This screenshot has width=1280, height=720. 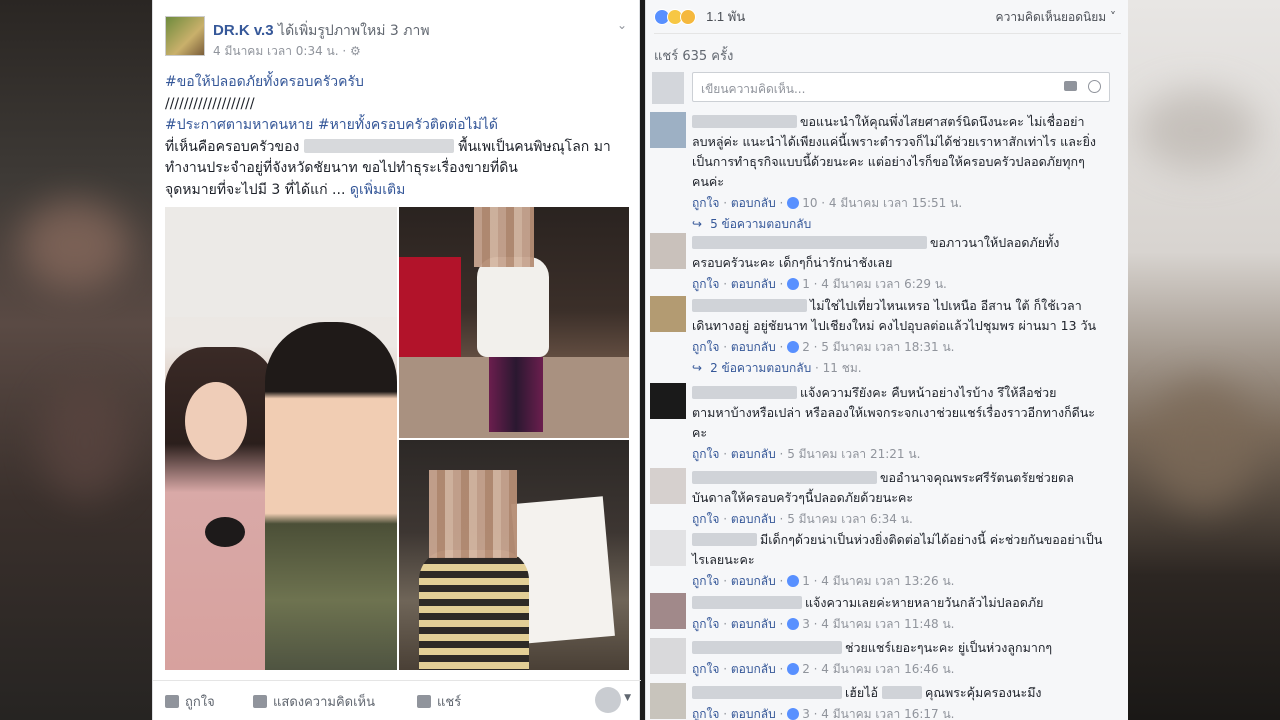 What do you see at coordinates (449, 701) in the screenshot?
I see `share-label: แชร์` at bounding box center [449, 701].